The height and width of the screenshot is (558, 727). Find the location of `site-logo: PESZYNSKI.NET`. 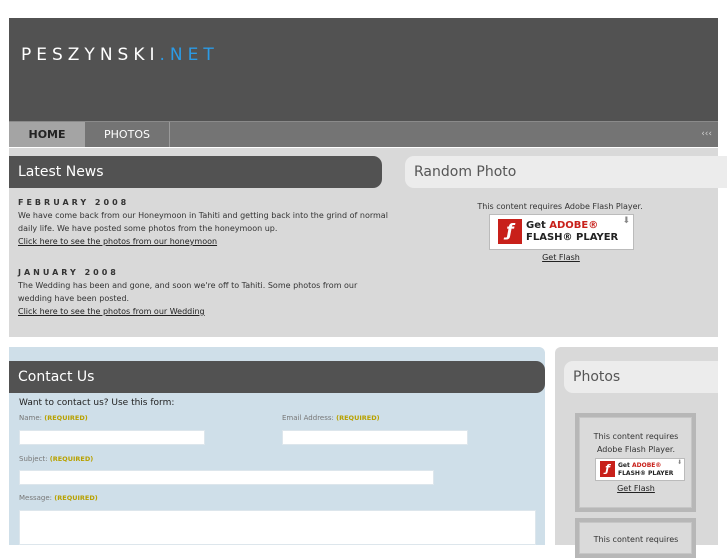

site-logo: PESZYNSKI.NET is located at coordinates (120, 55).